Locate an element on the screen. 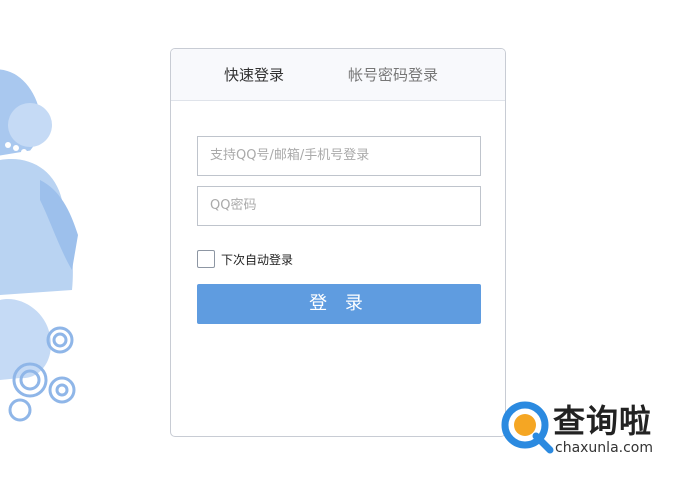  login-tabs: 快速登录 帐号密码登录 is located at coordinates (338, 75).